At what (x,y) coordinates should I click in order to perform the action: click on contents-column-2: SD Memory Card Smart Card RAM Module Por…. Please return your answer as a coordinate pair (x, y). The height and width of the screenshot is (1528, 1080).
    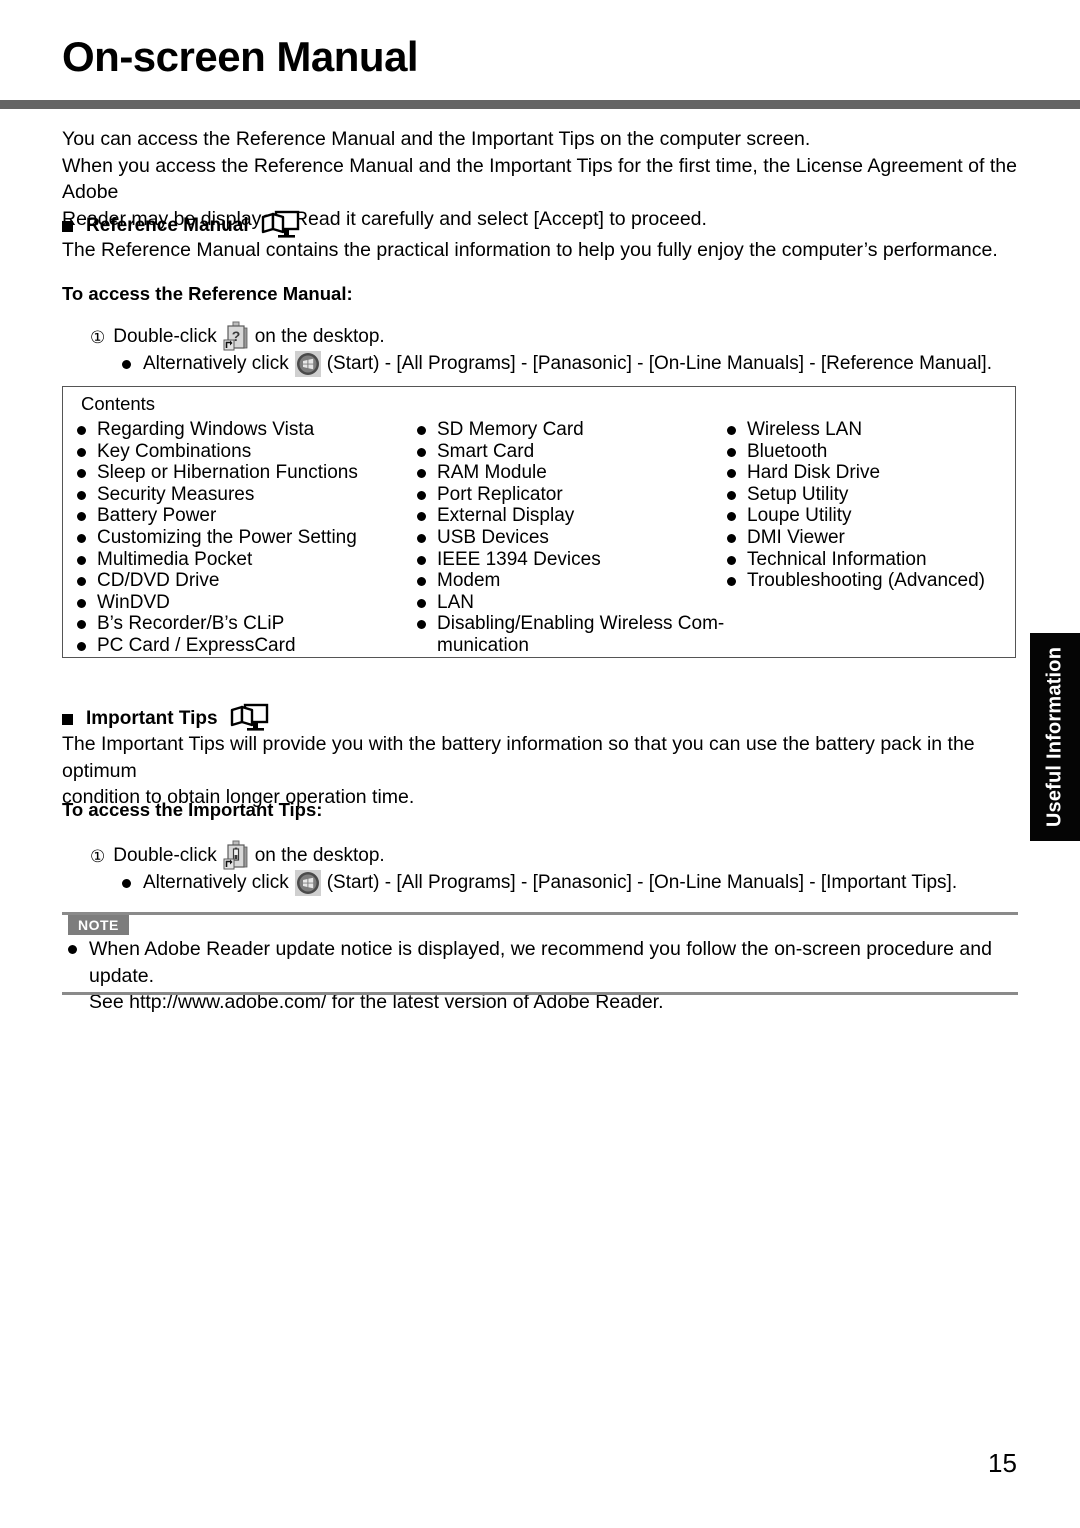
    Looking at the image, I should click on (565, 538).